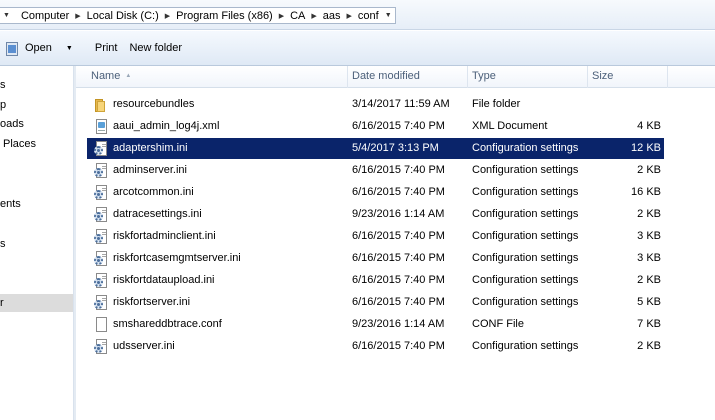 The image size is (715, 420). What do you see at coordinates (36, 204) in the screenshot?
I see `nav-item: ents` at bounding box center [36, 204].